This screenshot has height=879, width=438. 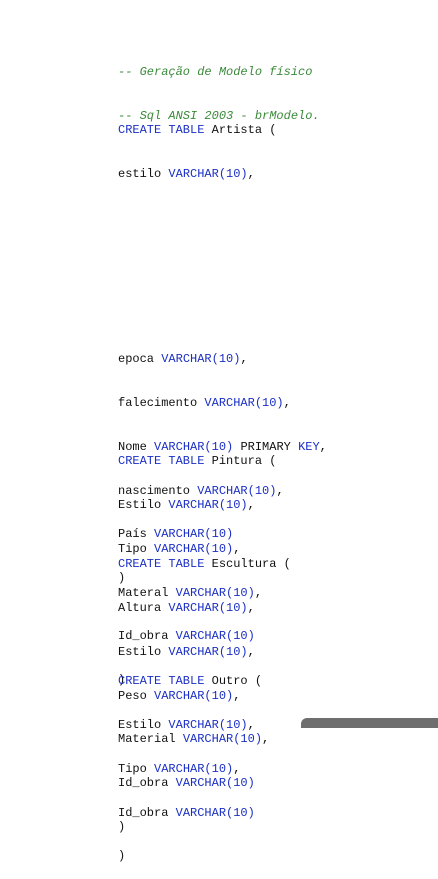 I want to click on table-name-outro: Outro, so click(x=229, y=681).